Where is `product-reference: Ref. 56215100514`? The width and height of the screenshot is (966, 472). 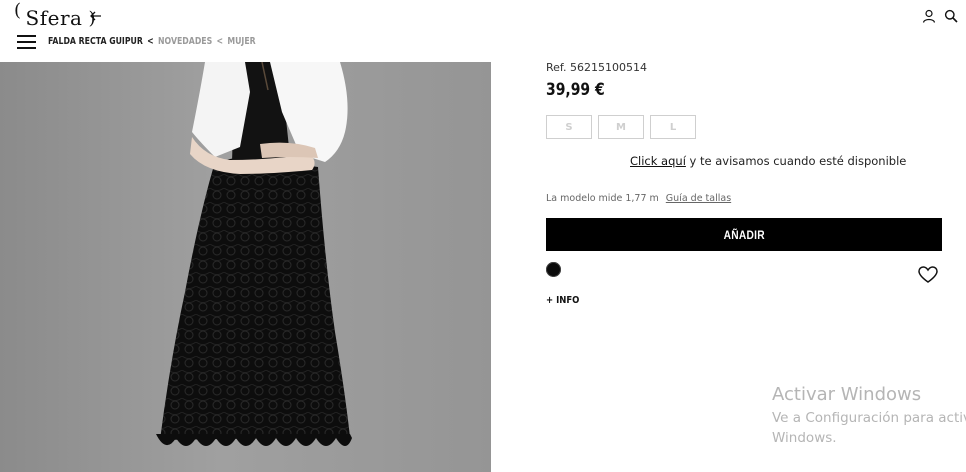
product-reference: Ref. 56215100514 is located at coordinates (596, 67).